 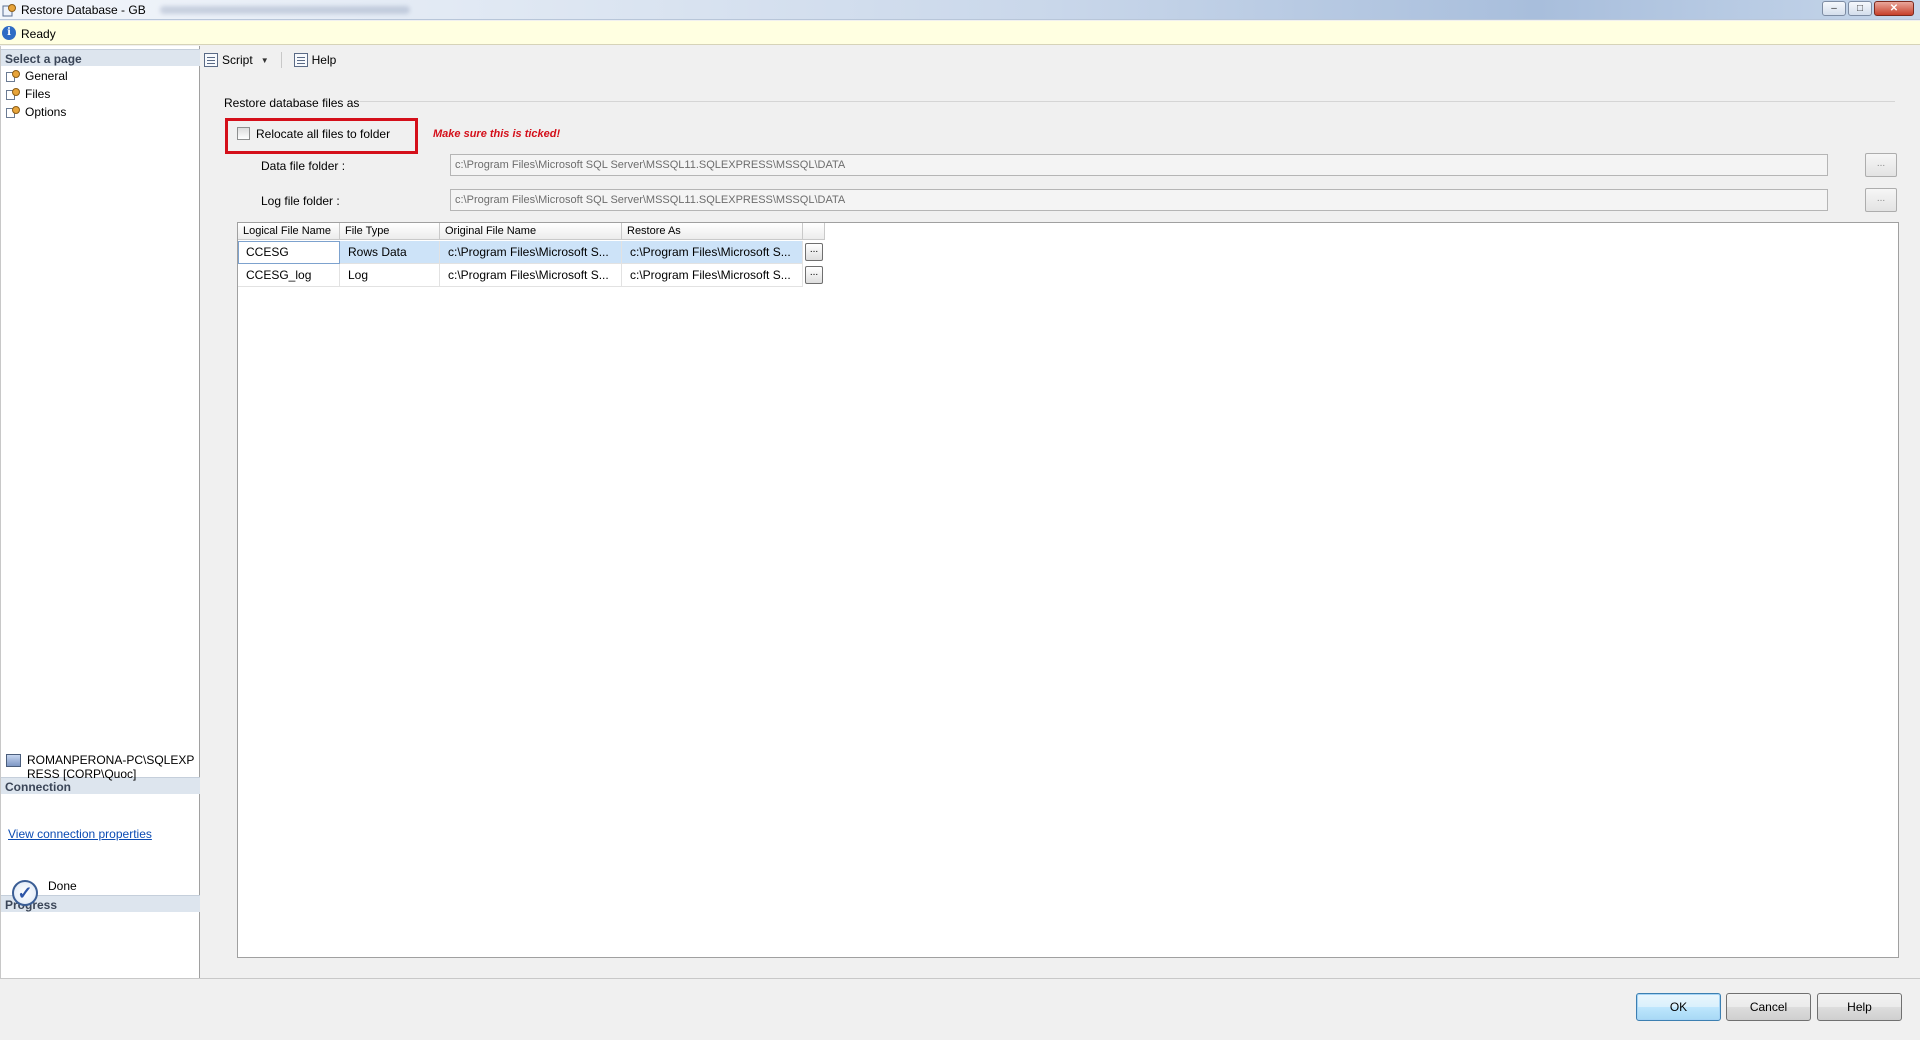 I want to click on script-label: Script, so click(x=237, y=60).